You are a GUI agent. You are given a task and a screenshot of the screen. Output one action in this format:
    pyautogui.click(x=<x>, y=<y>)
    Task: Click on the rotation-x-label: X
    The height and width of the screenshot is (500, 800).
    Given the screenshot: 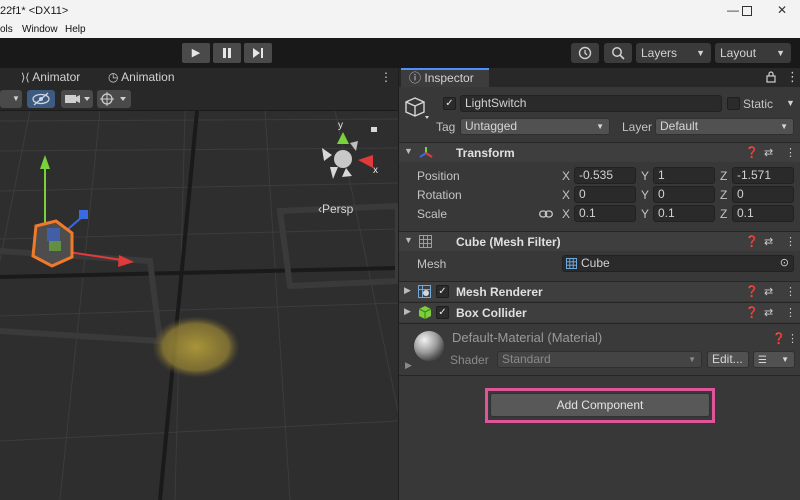 What is the action you would take?
    pyautogui.click(x=566, y=195)
    